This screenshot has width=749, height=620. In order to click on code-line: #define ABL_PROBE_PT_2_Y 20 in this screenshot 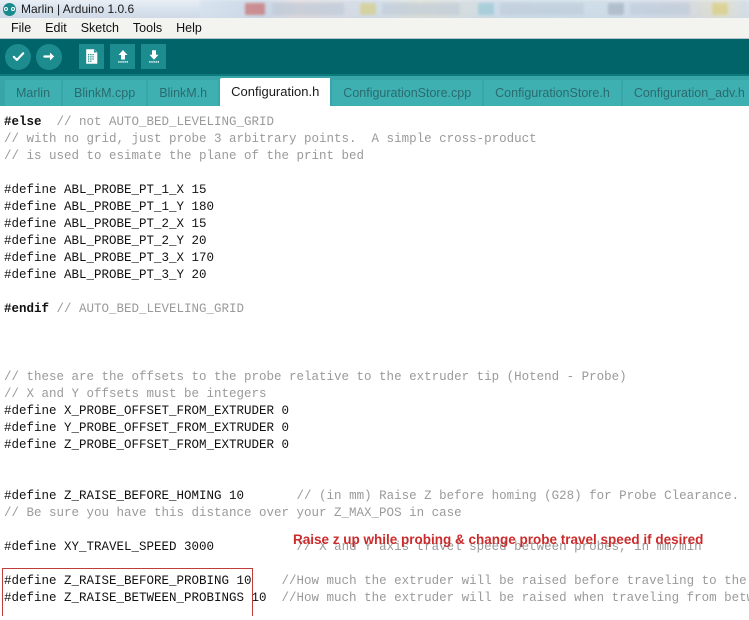, I will do `click(105, 241)`.